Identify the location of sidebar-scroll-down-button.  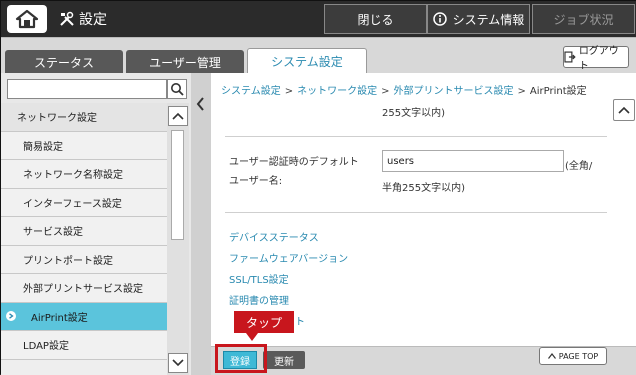
(178, 363).